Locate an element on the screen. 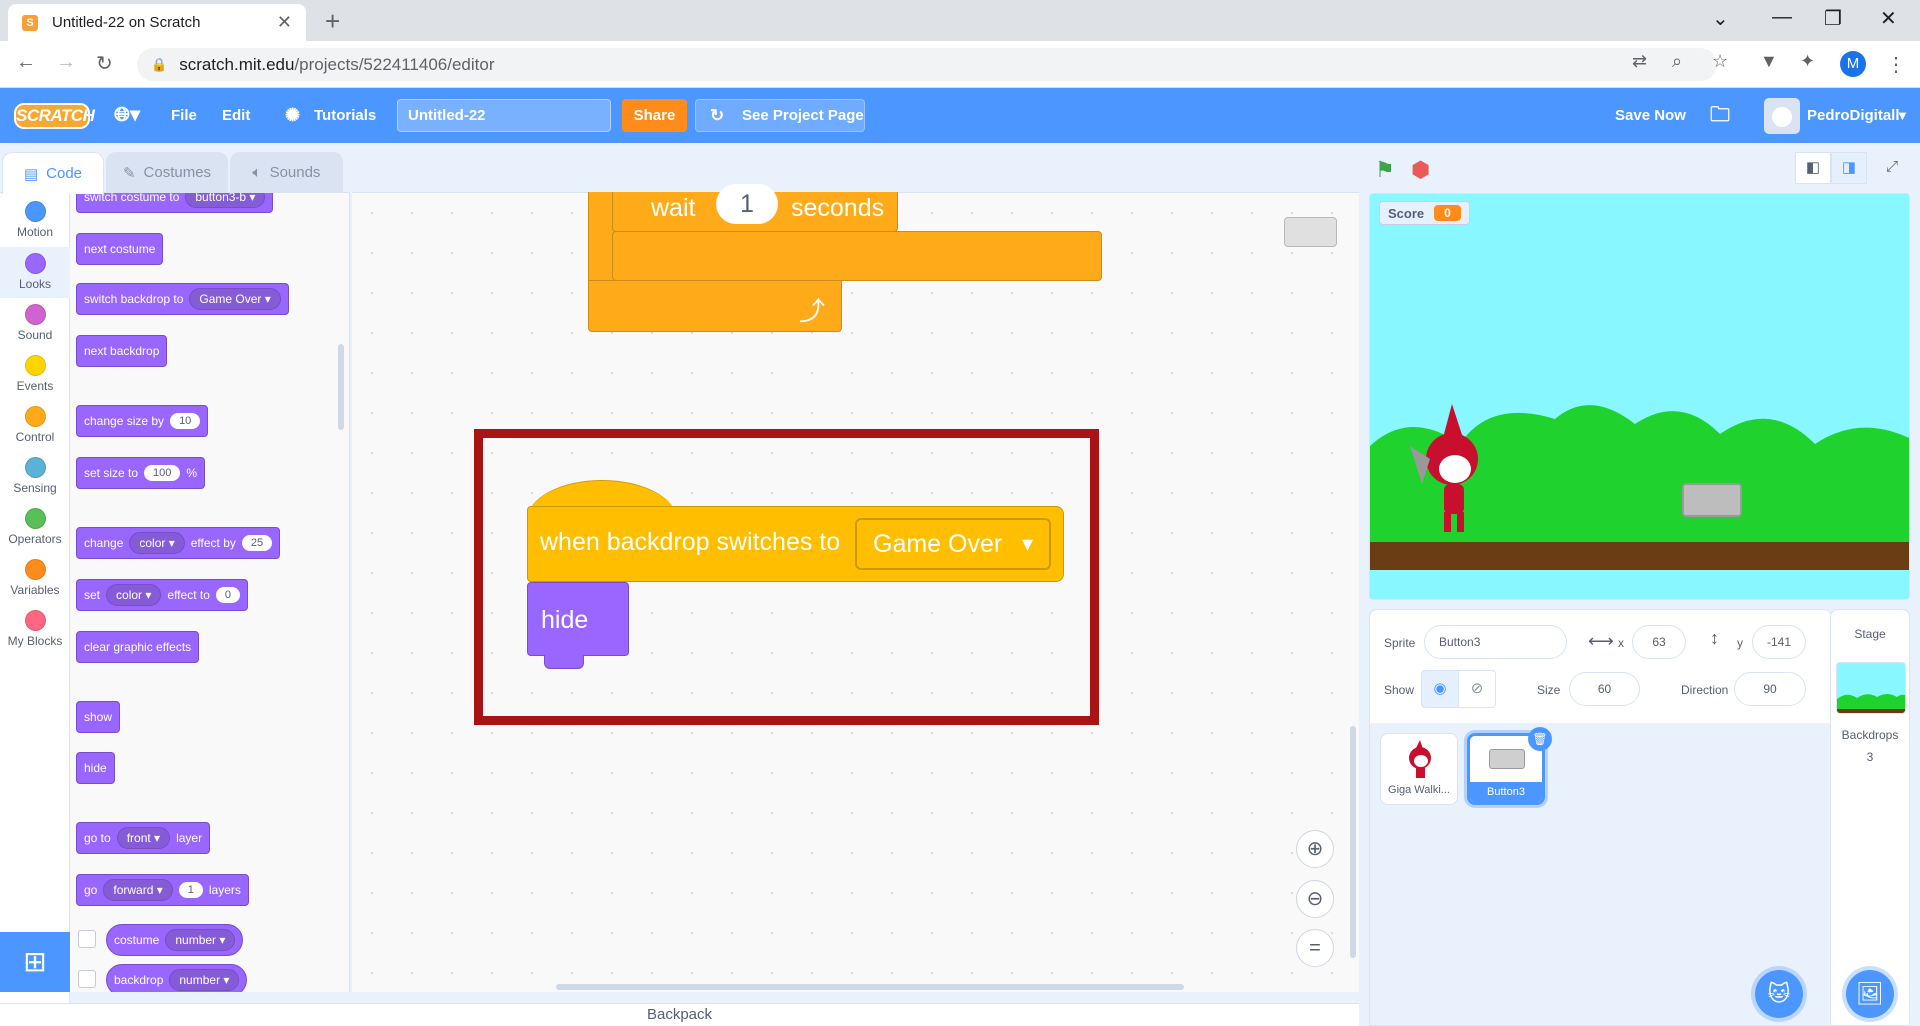  go-layers-block: go forward 1 layers is located at coordinates (162, 890).